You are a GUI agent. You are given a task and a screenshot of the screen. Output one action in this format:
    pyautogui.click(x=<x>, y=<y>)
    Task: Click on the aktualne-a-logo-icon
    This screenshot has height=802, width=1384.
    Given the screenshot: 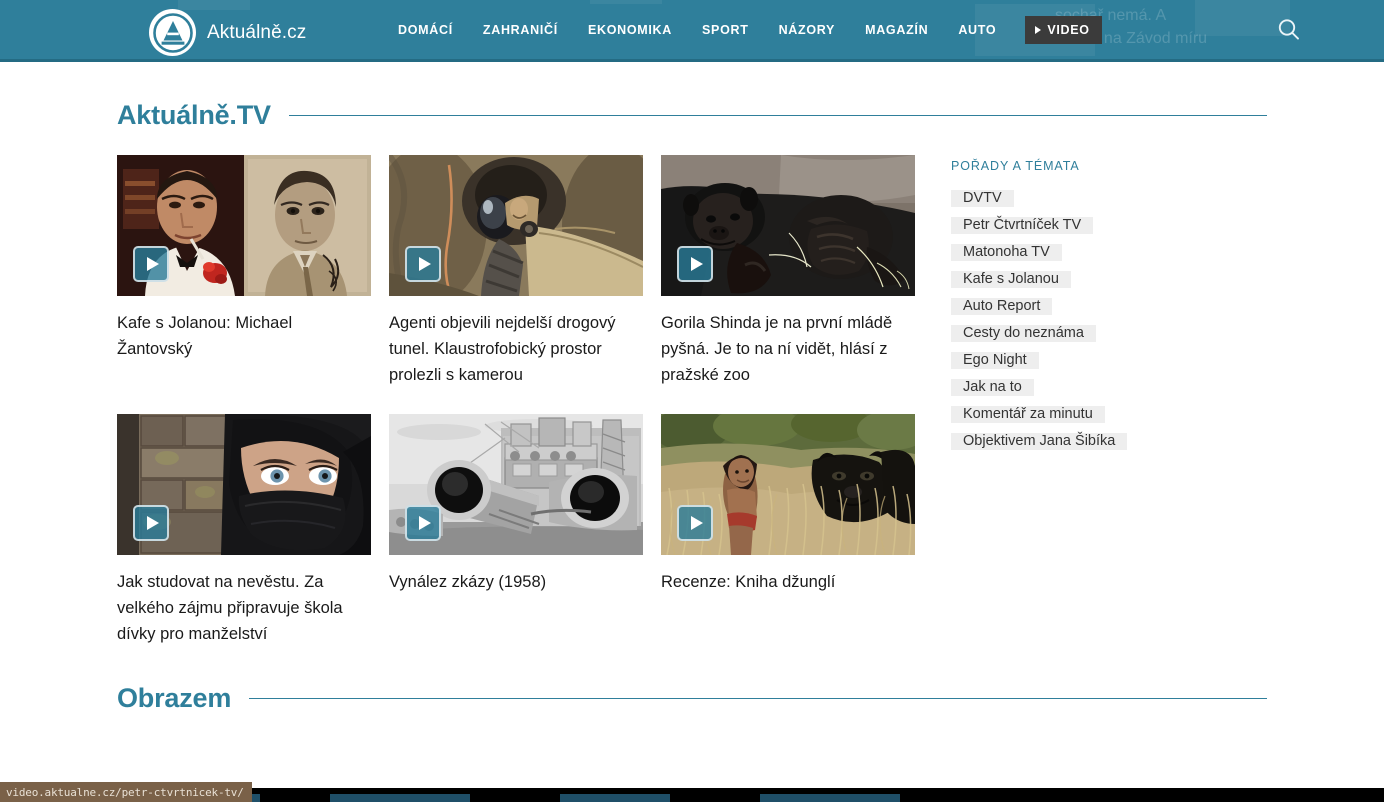 What is the action you would take?
    pyautogui.click(x=172, y=32)
    